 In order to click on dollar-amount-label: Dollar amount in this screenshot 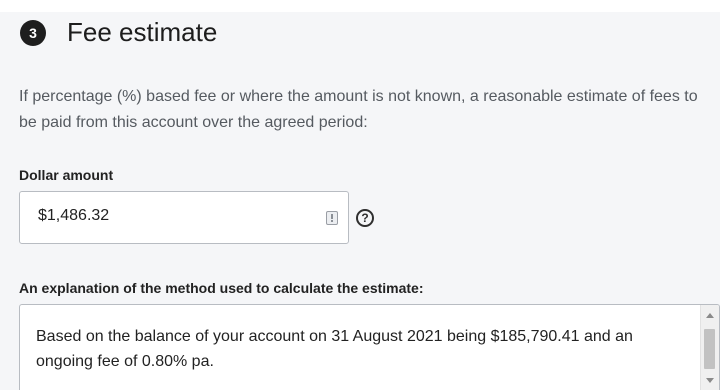, I will do `click(66, 175)`.